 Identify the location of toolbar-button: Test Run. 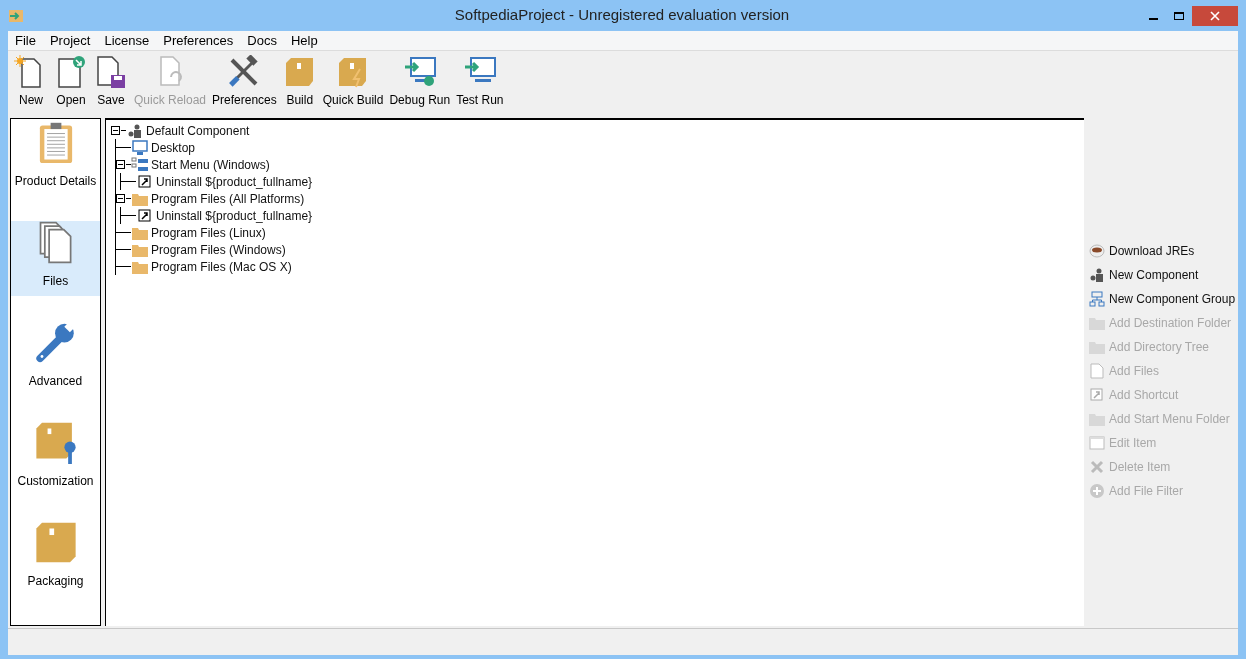
(480, 82).